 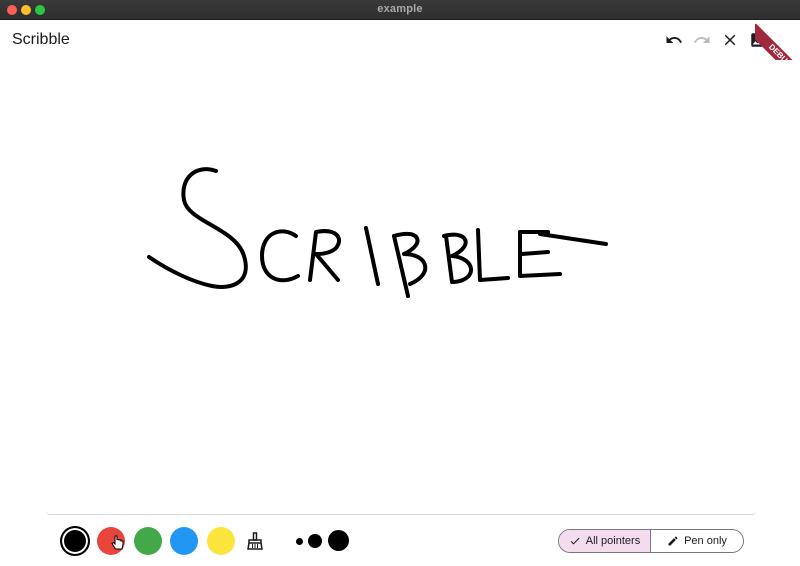 I want to click on stroke-width-small, so click(x=299, y=541).